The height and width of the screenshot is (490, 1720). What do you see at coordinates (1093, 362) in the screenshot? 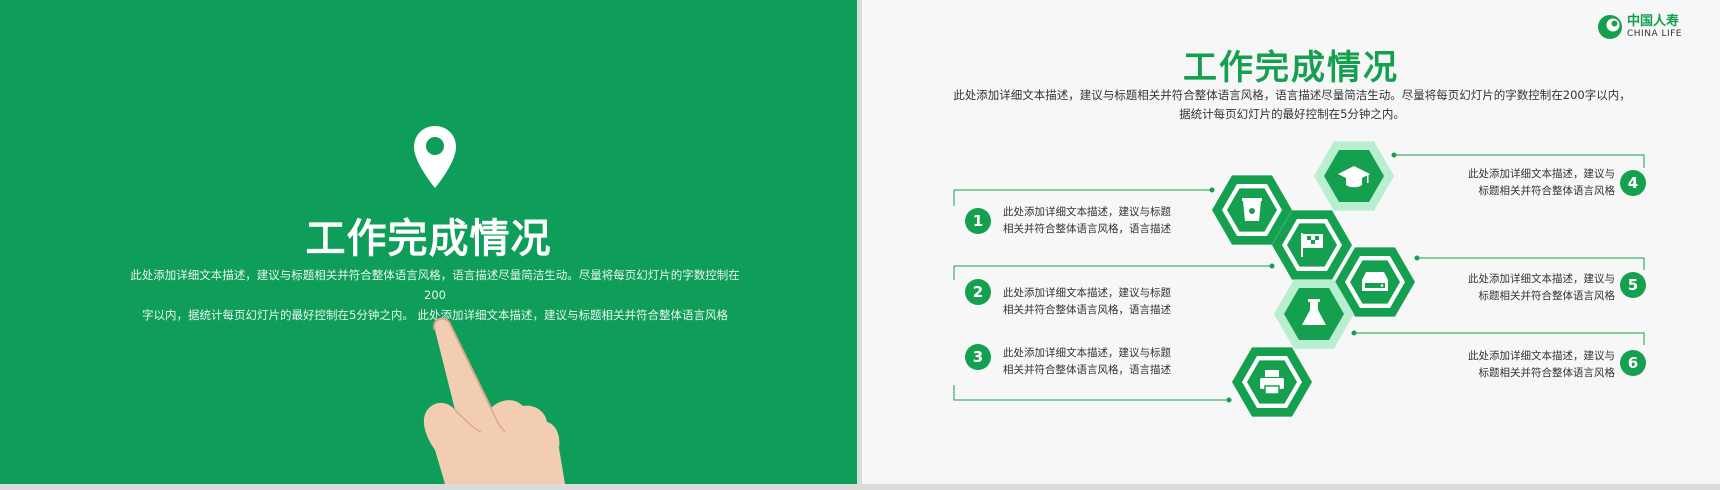
I see `item-3-text: 此处添加详细文本描述，建议与标题 相关并符合整体语言风格，语言描述` at bounding box center [1093, 362].